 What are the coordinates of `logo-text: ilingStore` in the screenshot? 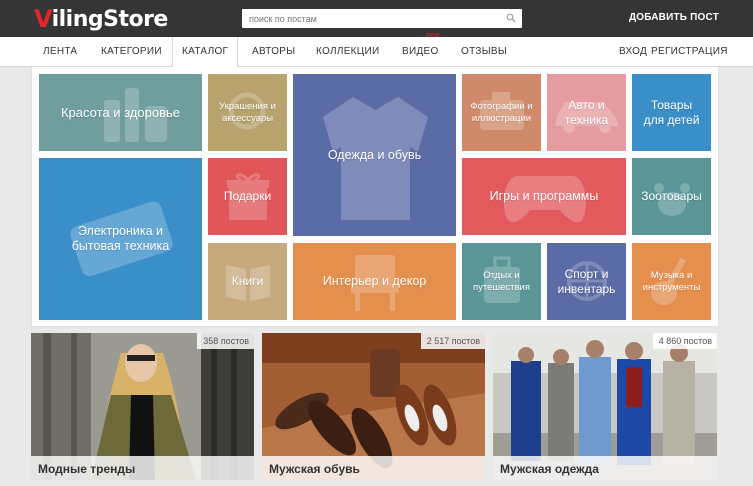 It's located at (110, 19).